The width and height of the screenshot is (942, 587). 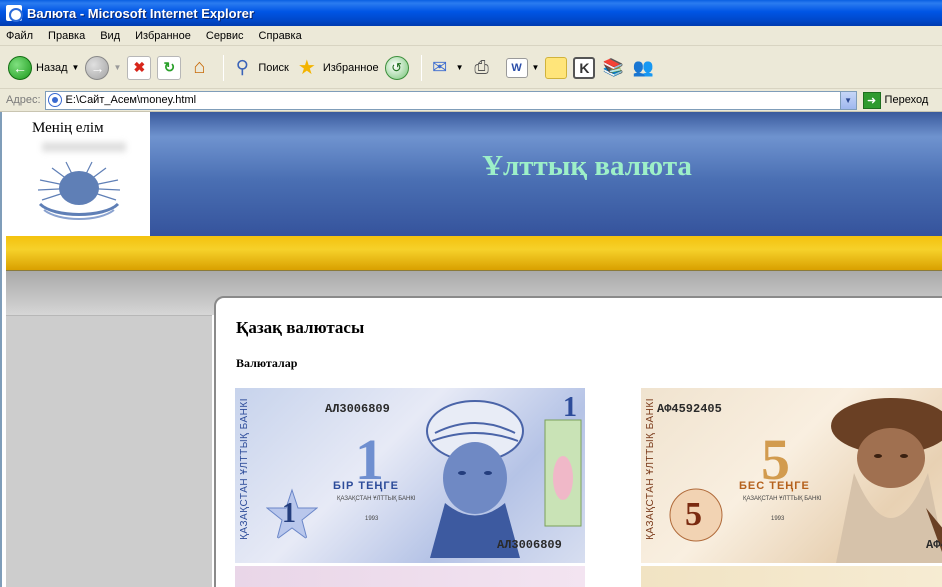 I want to click on stop-button: ✖, so click(x=139, y=68).